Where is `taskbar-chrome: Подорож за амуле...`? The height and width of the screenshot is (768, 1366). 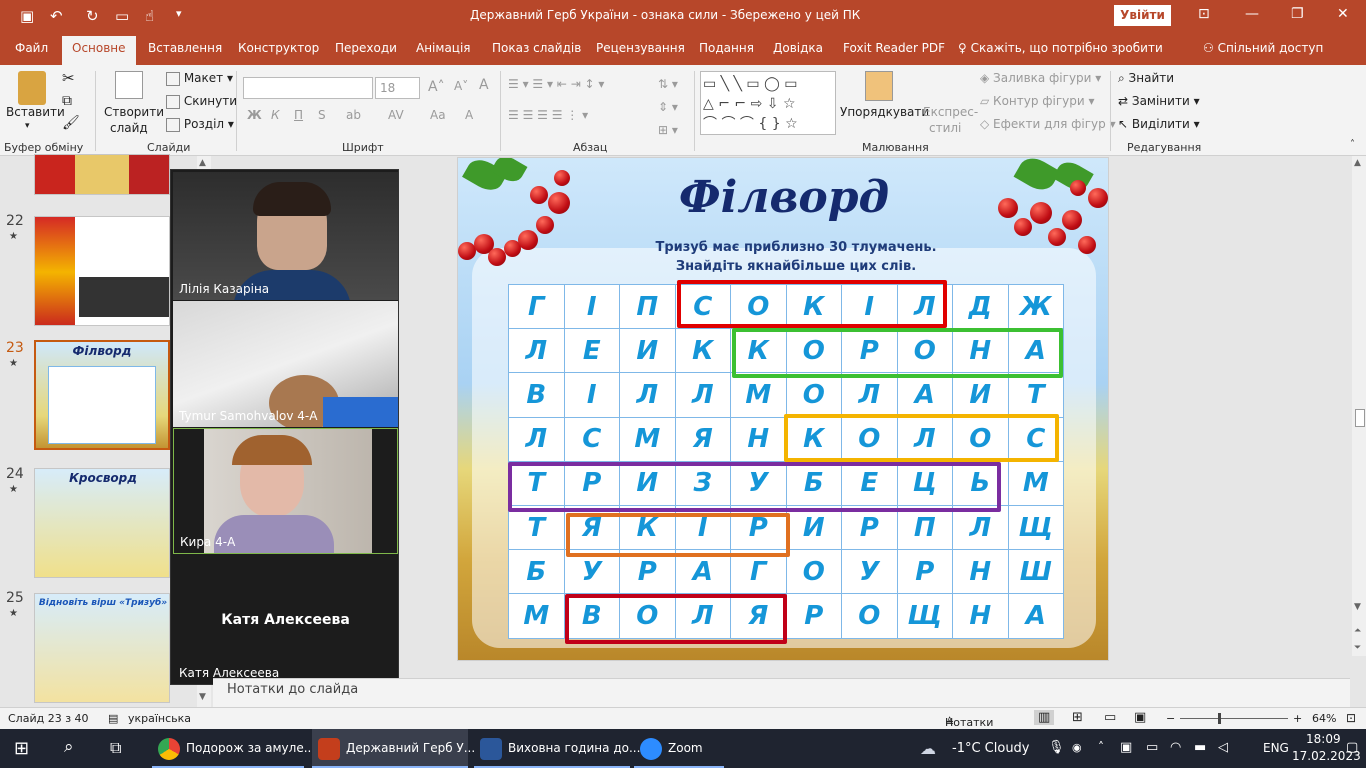 taskbar-chrome: Подорож за амуле... is located at coordinates (233, 748).